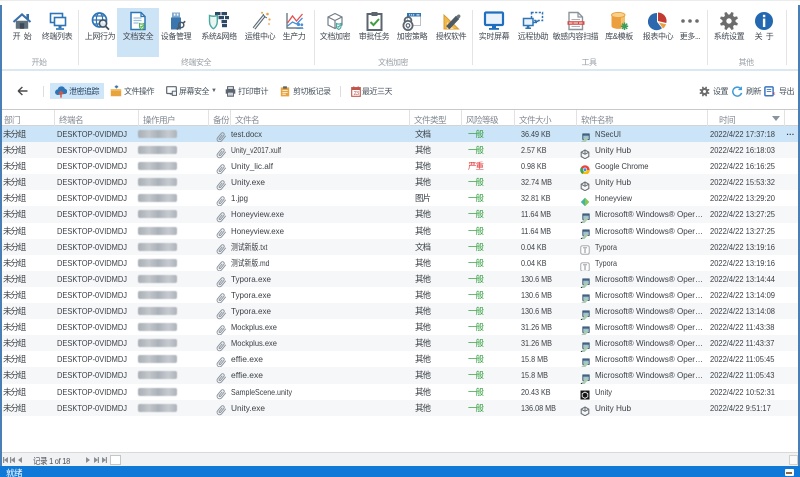 Image resolution: width=800 pixels, height=477 pixels. Describe the element at coordinates (356, 93) in the screenshot. I see `svg-text: 23` at that location.